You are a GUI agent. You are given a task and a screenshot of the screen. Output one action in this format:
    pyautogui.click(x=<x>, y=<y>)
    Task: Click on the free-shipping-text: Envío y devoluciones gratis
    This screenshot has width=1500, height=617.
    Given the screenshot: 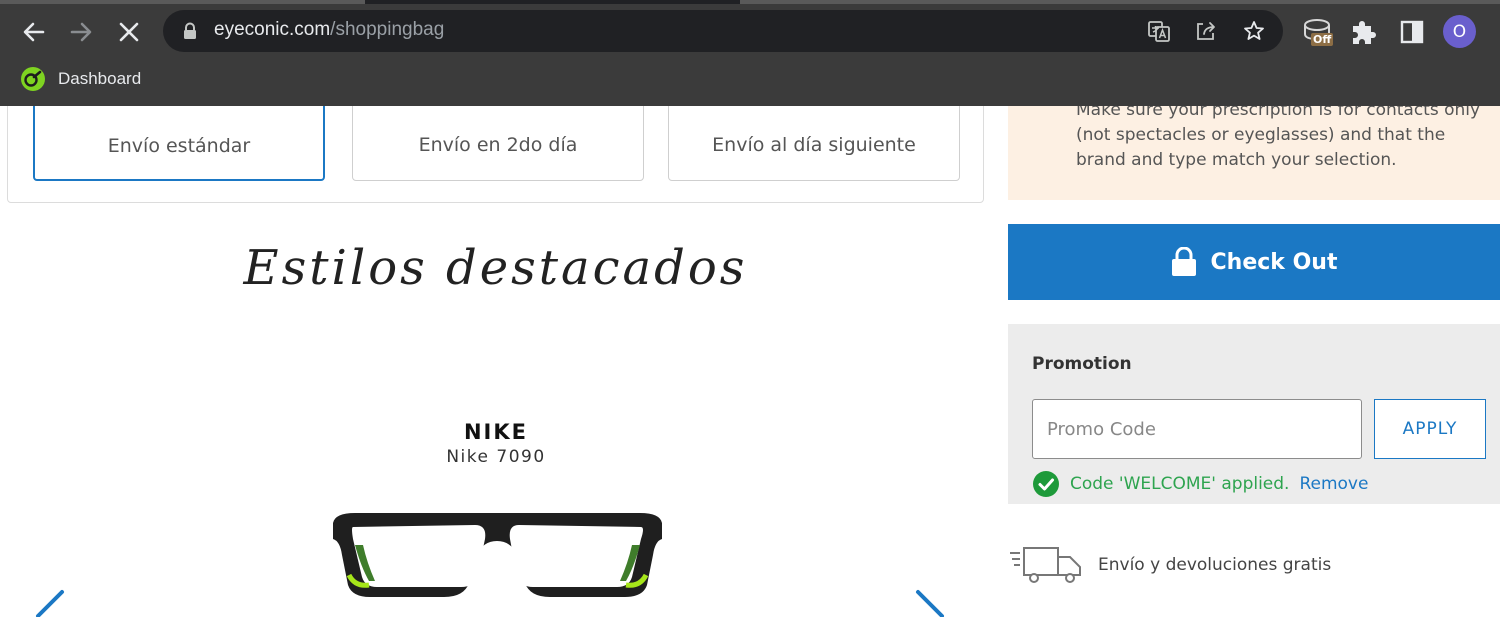 What is the action you would take?
    pyautogui.click(x=1215, y=565)
    